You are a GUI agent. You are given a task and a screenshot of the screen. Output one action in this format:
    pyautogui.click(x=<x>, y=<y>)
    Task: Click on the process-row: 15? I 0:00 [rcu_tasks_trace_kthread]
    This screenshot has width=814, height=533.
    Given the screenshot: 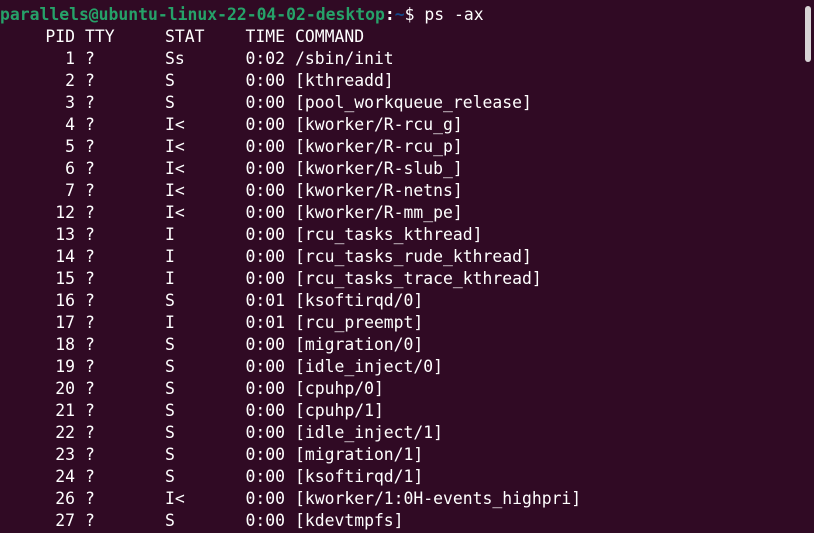 What is the action you would take?
    pyautogui.click(x=399, y=279)
    